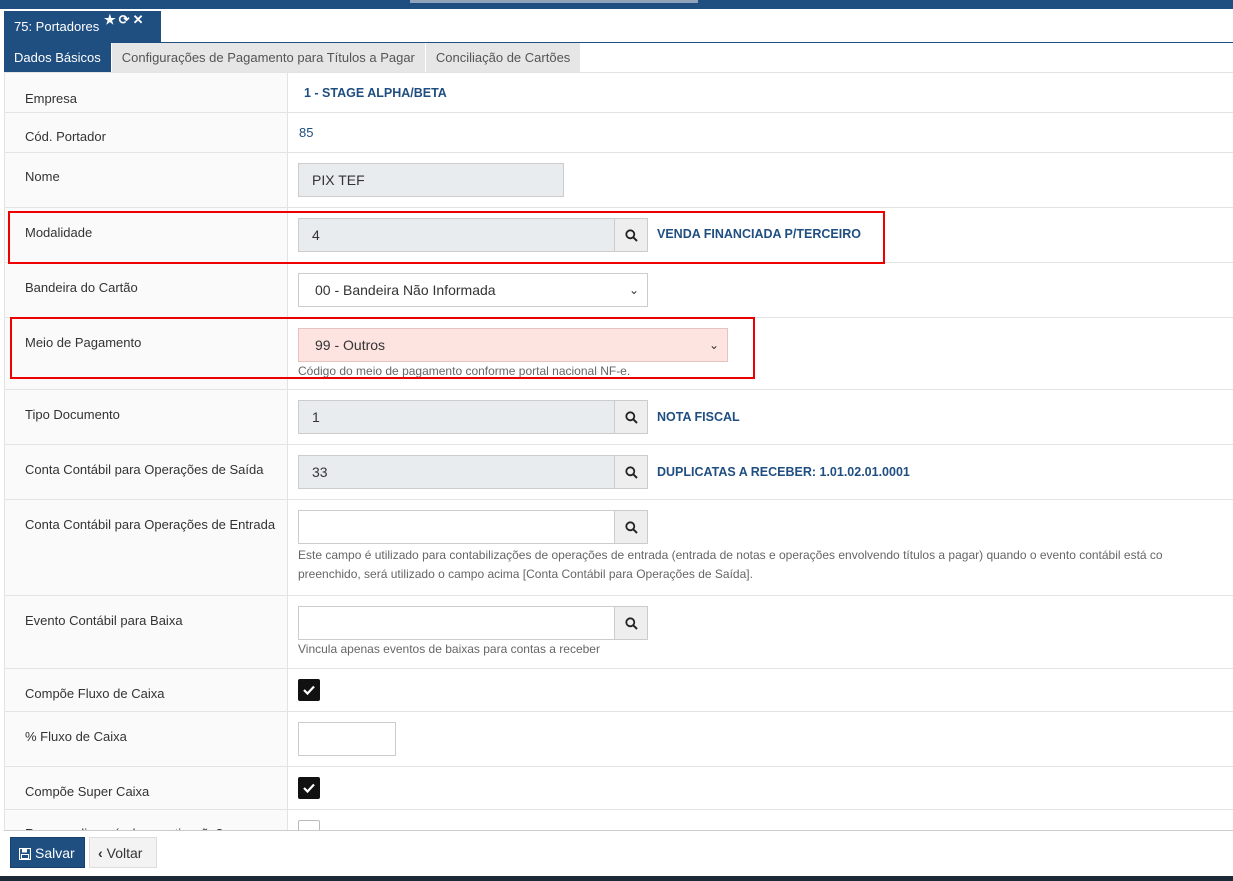  Describe the element at coordinates (123, 852) in the screenshot. I see `back-button: ‹ Voltar` at that location.